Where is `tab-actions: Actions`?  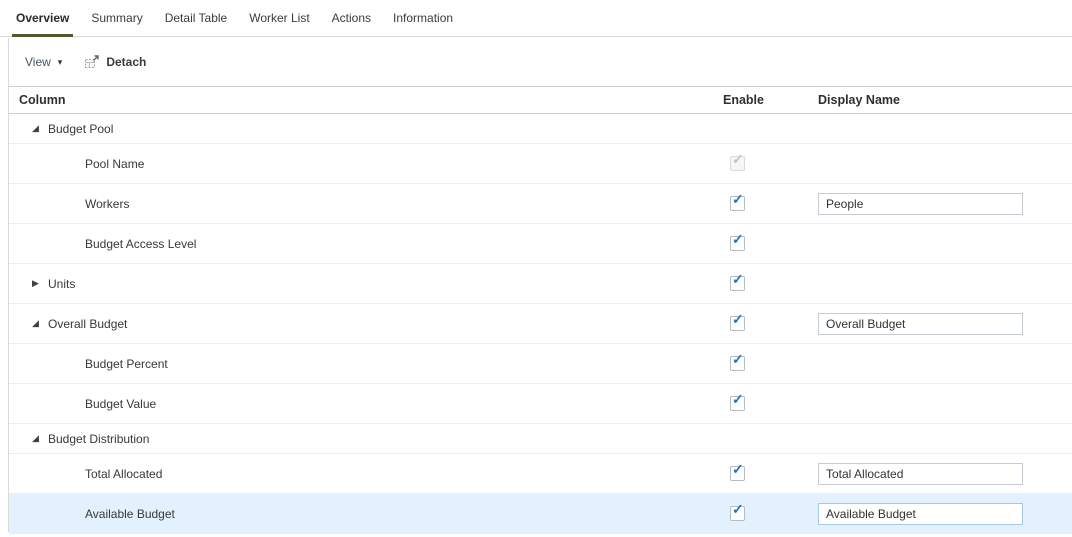 tab-actions: Actions is located at coordinates (351, 18).